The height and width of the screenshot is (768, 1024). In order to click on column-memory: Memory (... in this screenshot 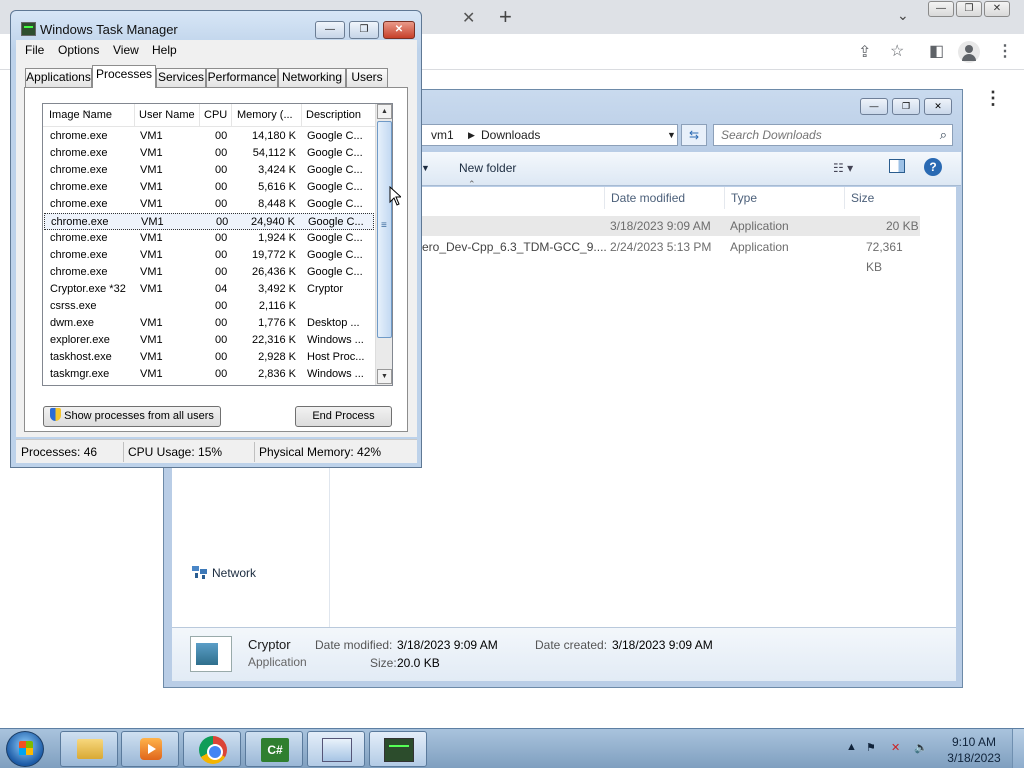, I will do `click(265, 115)`.